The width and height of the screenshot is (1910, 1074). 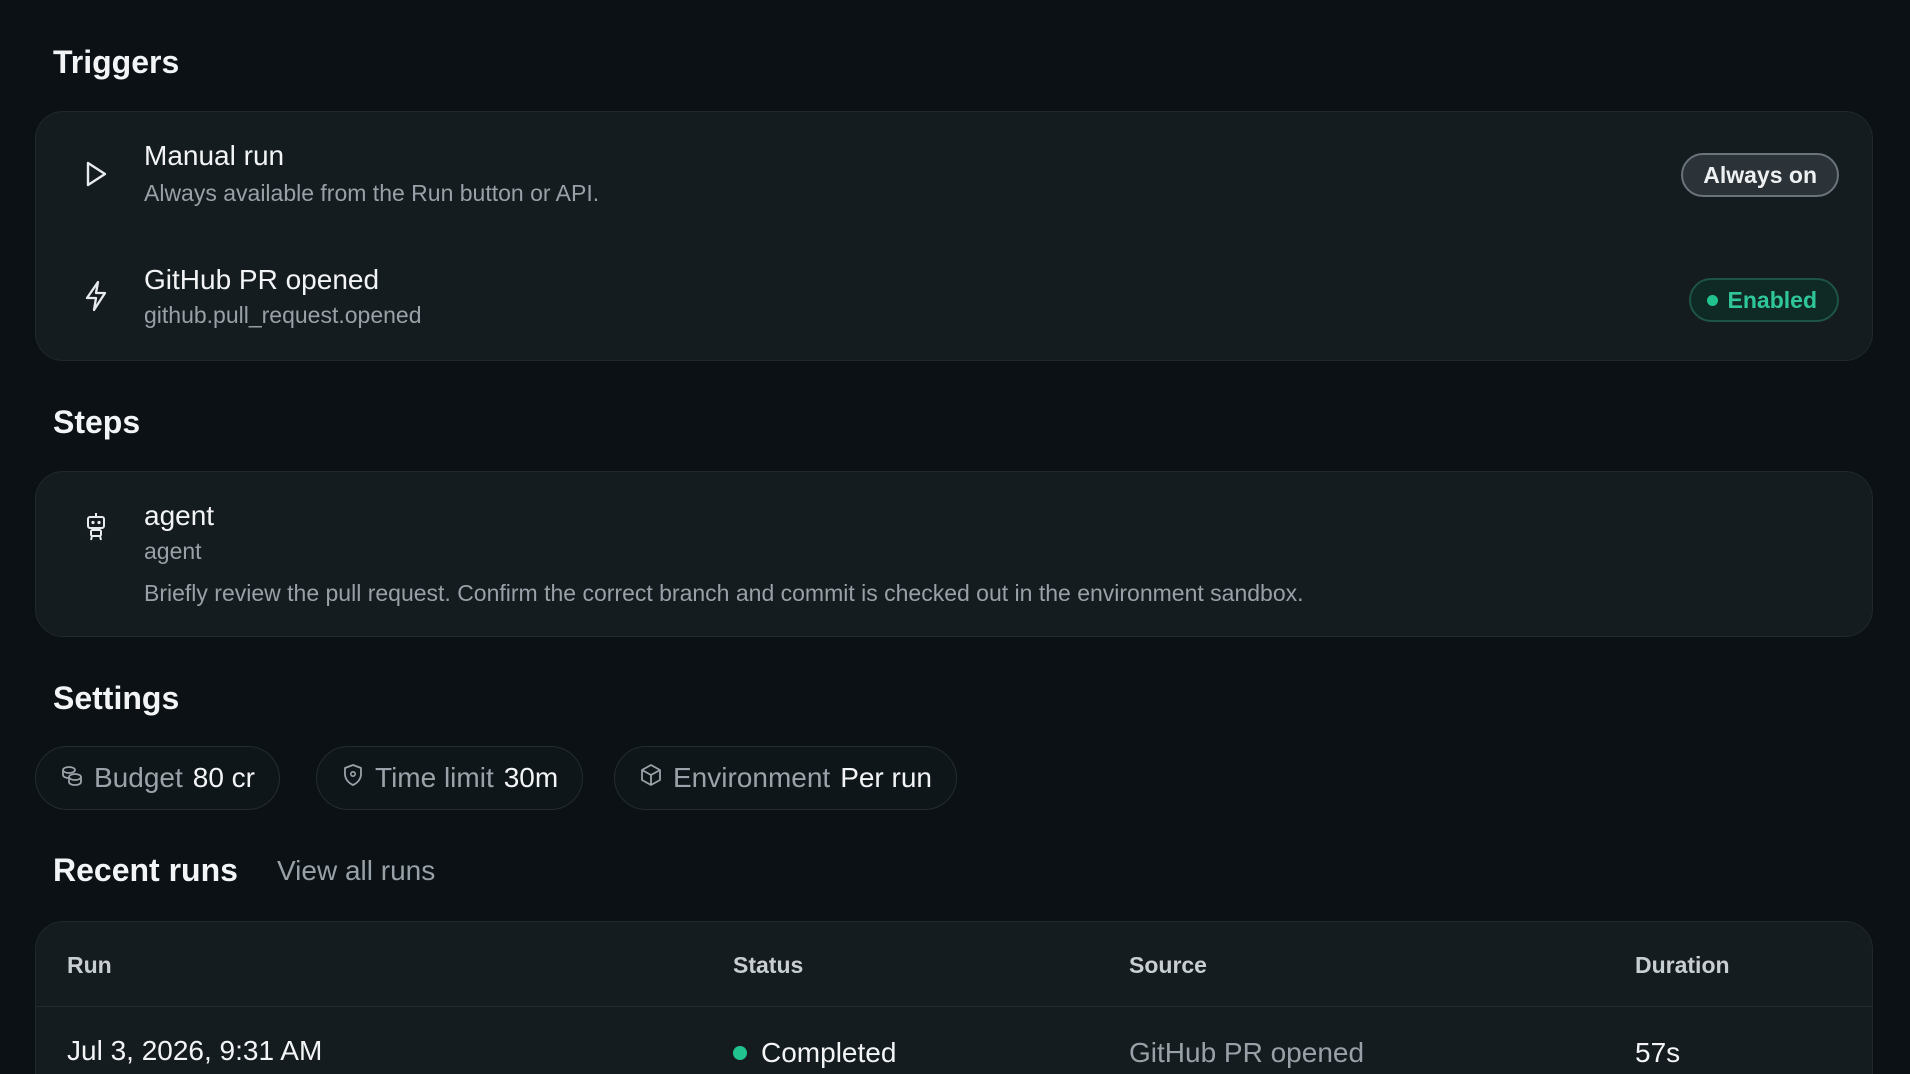 I want to click on run-timestamp: Jul 3, 2026, 9:31 AM, so click(x=195, y=1050).